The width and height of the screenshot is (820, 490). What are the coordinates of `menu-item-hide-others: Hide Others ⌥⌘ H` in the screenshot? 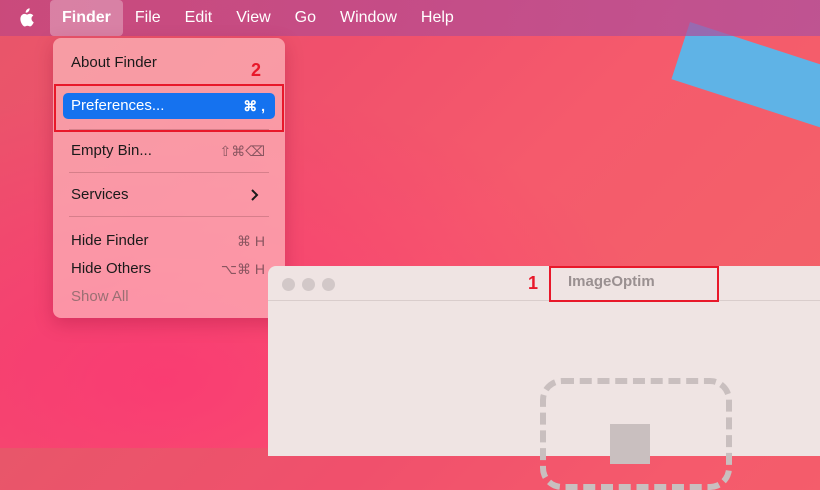 It's located at (169, 269).